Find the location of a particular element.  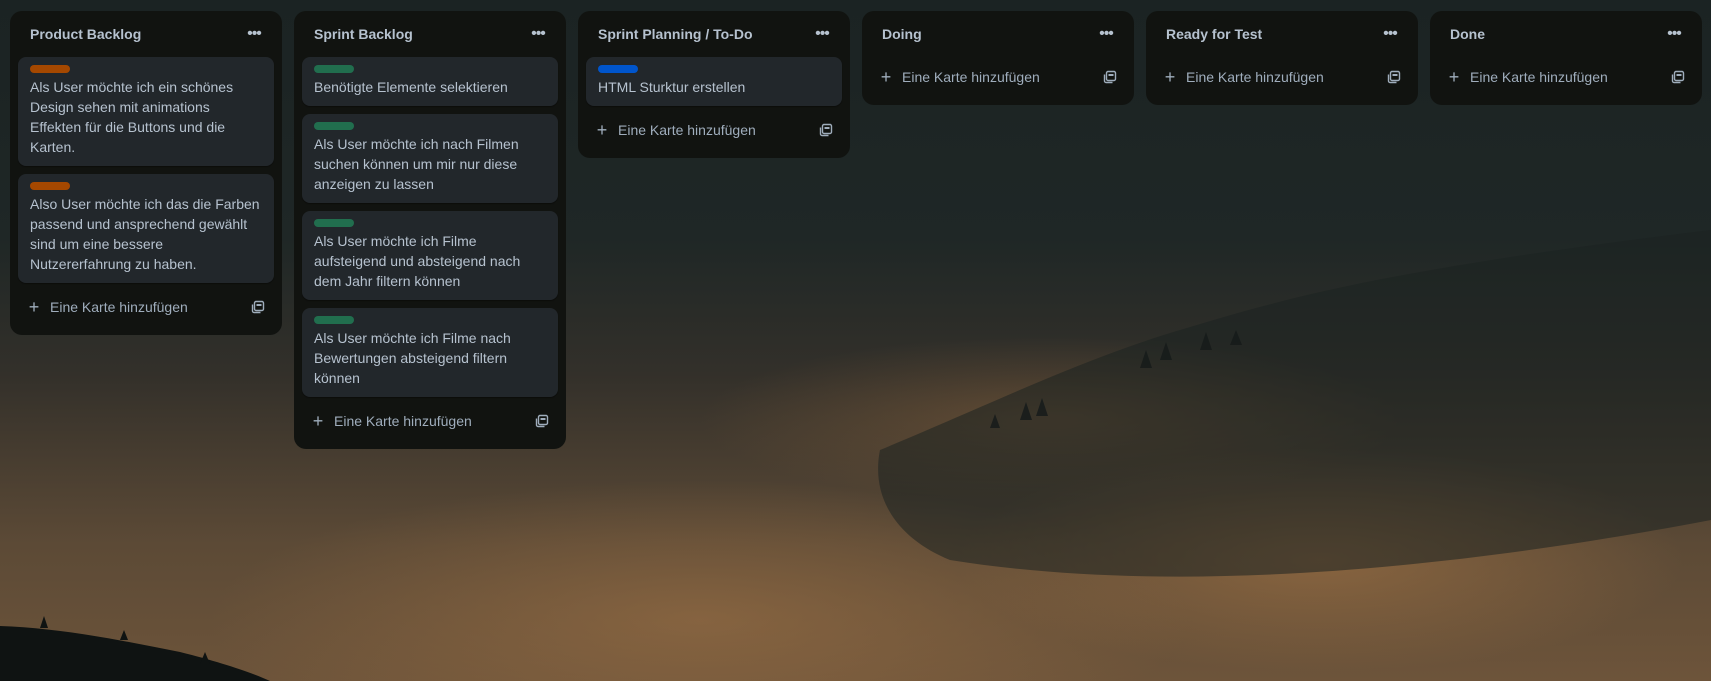

card: HTML Sturktur erstellen is located at coordinates (714, 81).